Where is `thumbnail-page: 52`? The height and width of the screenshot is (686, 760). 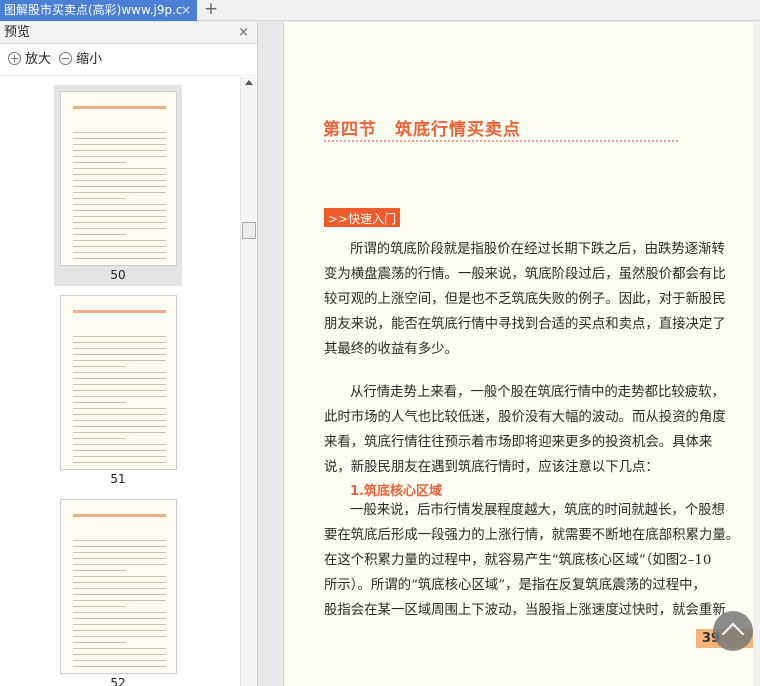 thumbnail-page: 52 is located at coordinates (118, 589).